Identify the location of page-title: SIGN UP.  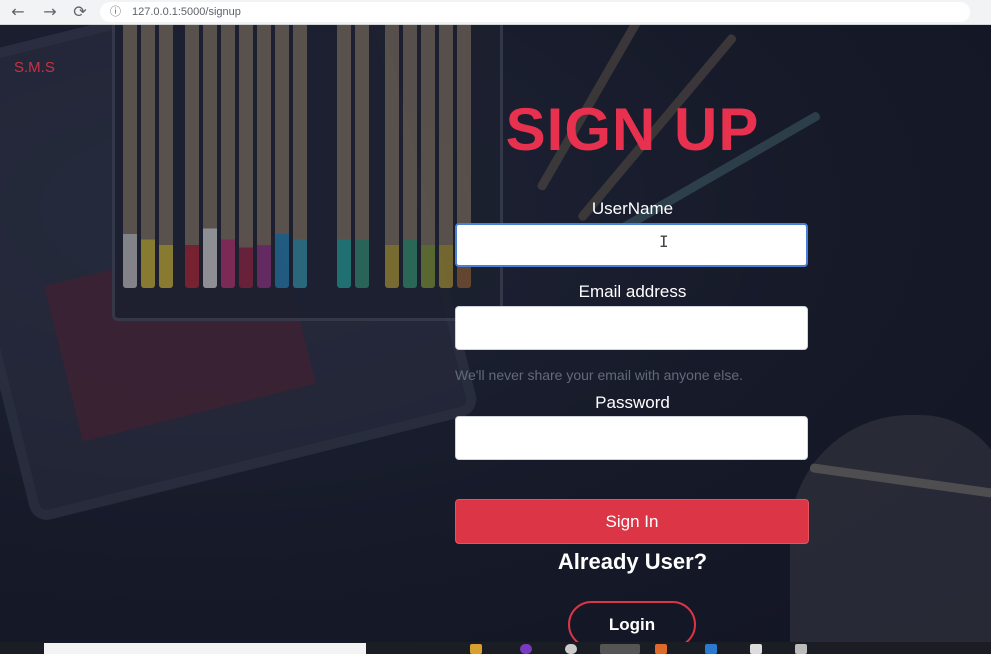
(632, 129).